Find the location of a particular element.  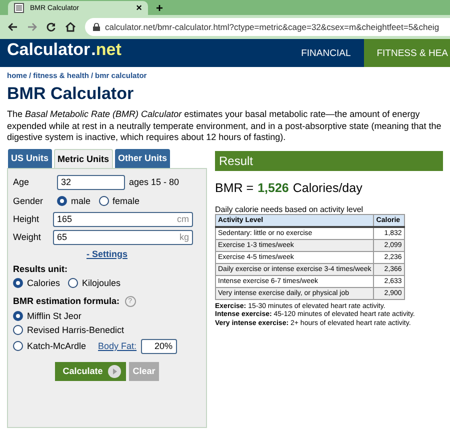

address-bar: calculator.net/bmr-calculator.html?ctype=metric&cage=32&csex=m&cheightfeet=5&cheig is located at coordinates (267, 27).